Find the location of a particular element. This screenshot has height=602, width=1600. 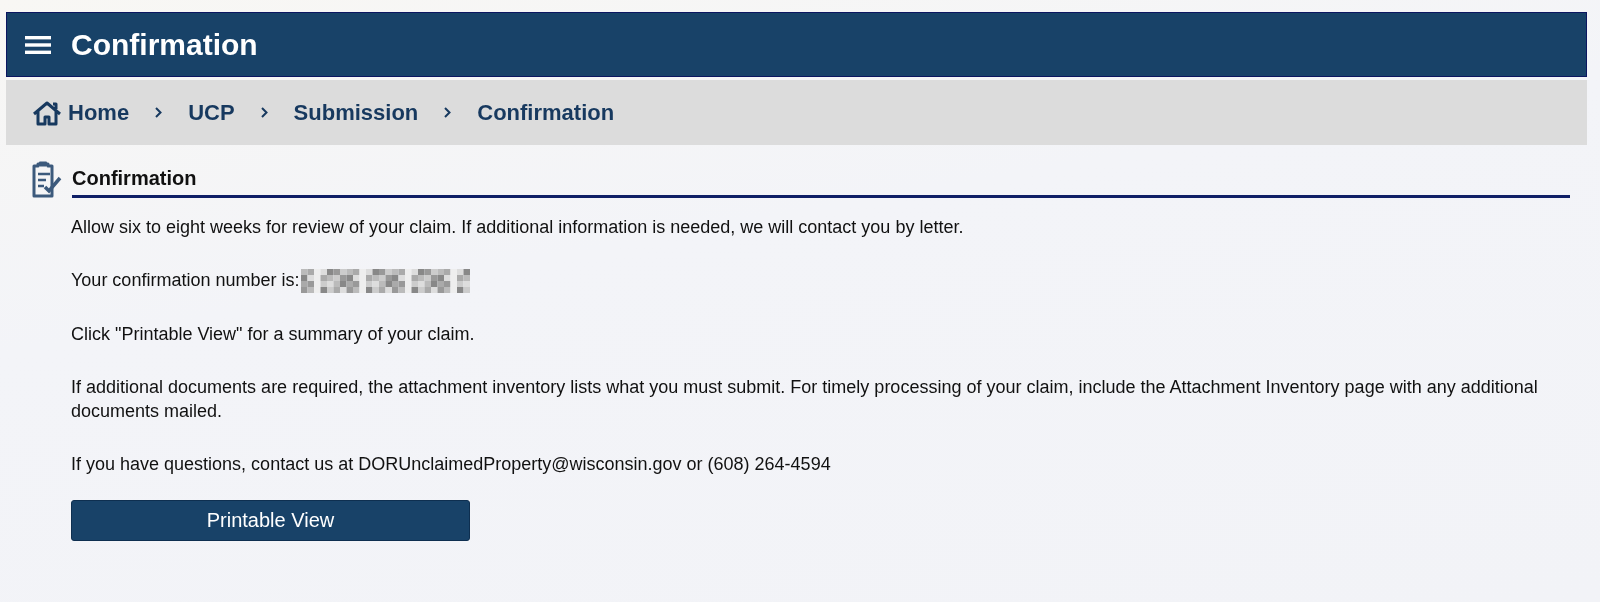

paragraph-text: If additional documents are required, the attachment inventory lists what you must submit. For timely processing of your claim, include the Attachment Inventory page with any additional documents mailed. is located at coordinates (805, 400).